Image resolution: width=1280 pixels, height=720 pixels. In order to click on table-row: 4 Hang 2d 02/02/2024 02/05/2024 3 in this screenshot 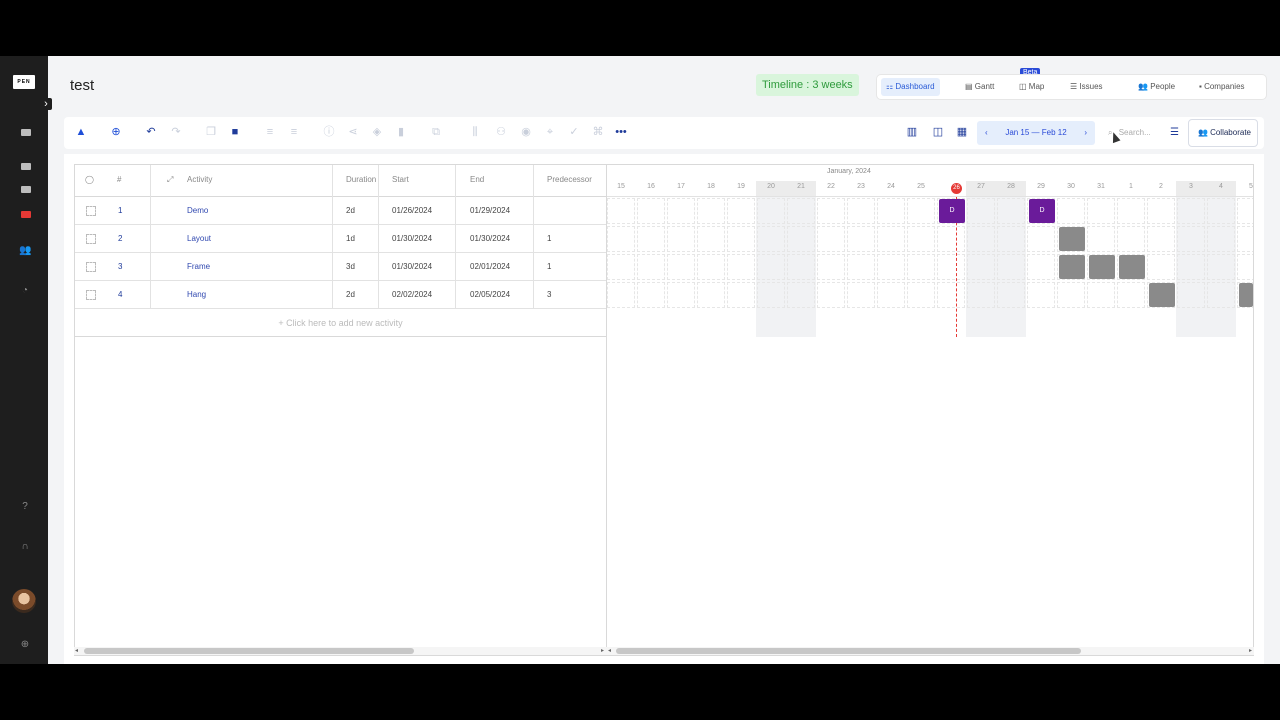, I will do `click(340, 295)`.